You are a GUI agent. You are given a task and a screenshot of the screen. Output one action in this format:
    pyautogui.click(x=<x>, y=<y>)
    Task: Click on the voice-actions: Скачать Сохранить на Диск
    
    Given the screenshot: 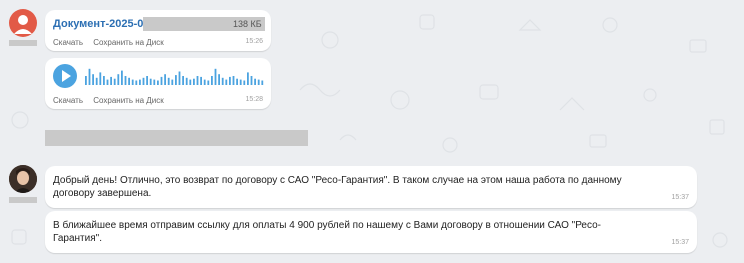 What is the action you would take?
    pyautogui.click(x=112, y=100)
    